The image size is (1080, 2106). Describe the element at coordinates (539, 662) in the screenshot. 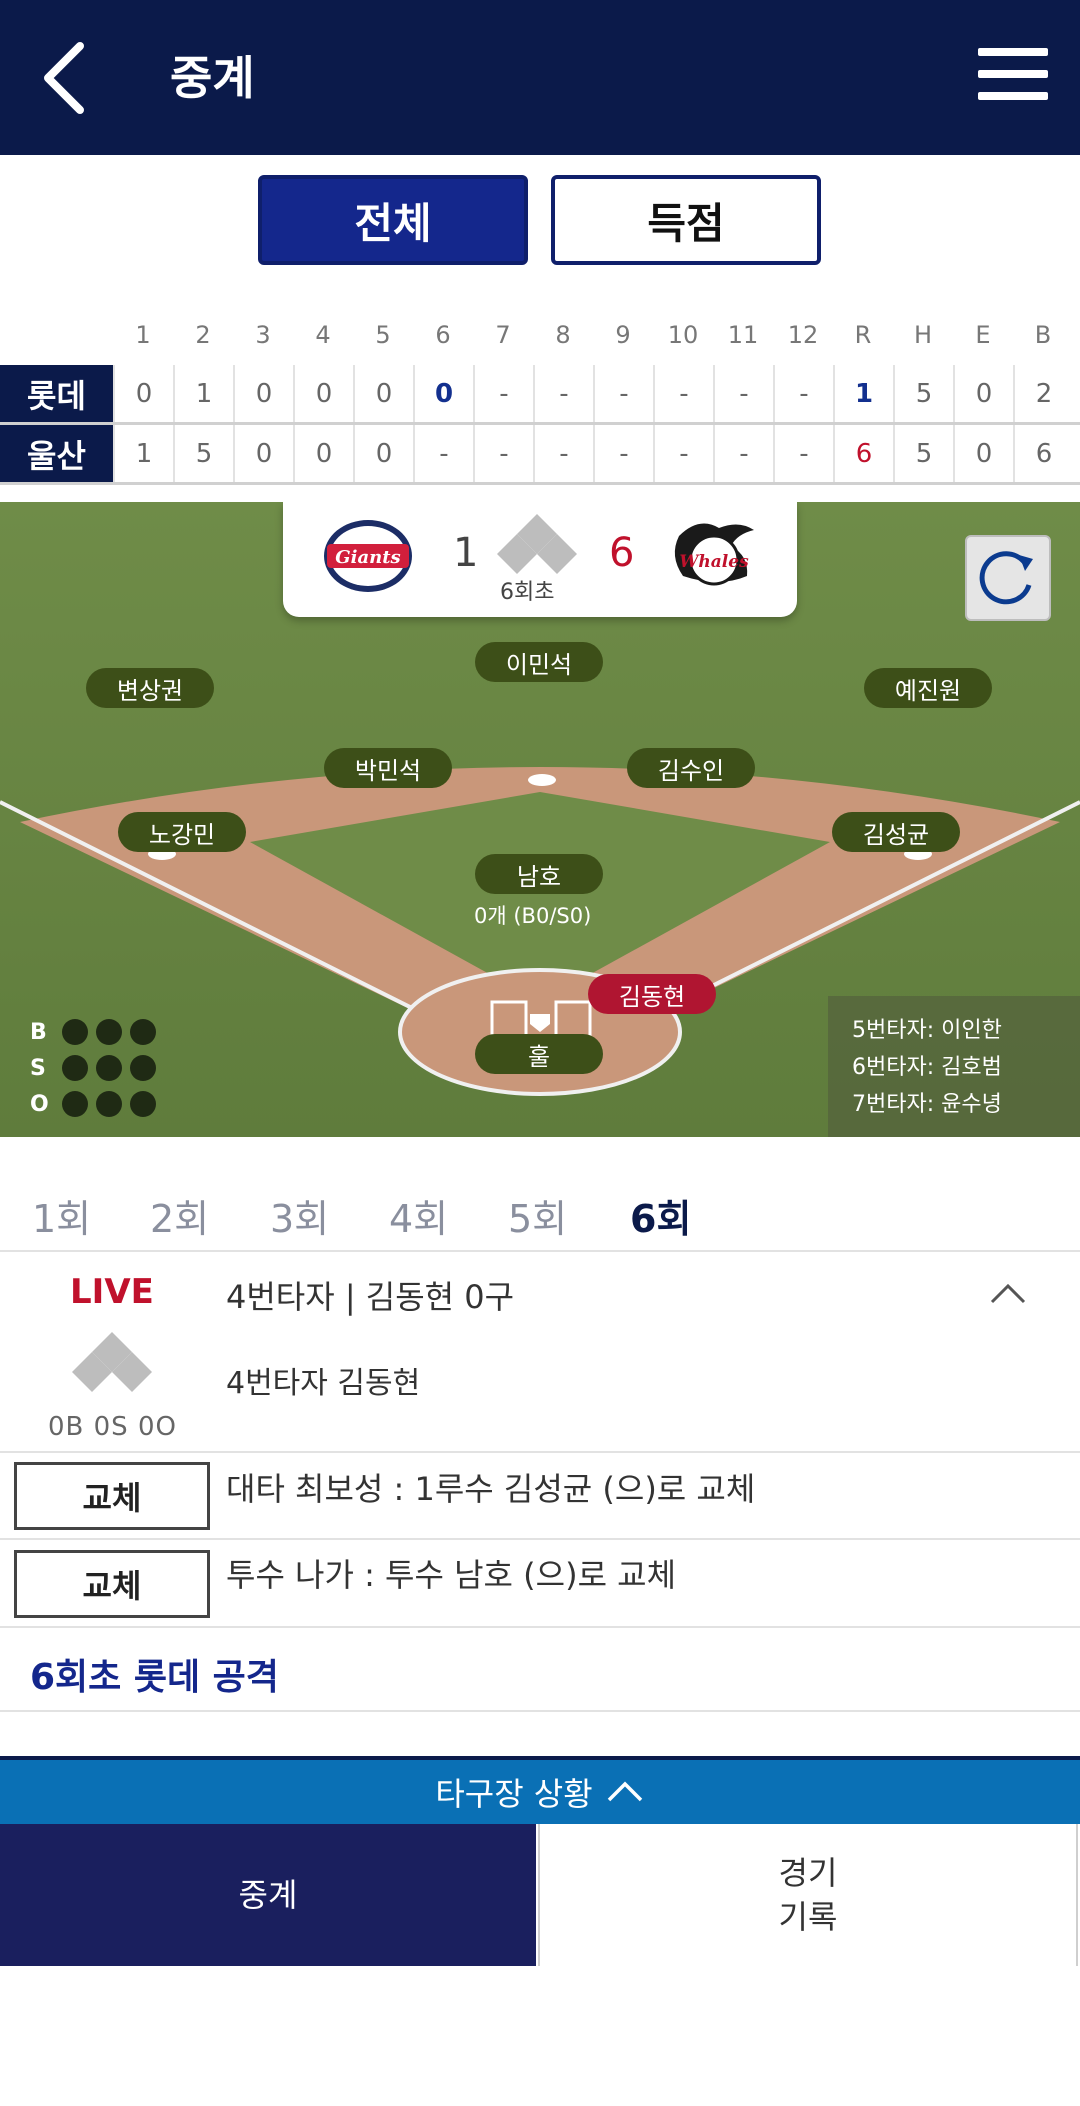

I see `fielder-center-field: 이민석` at that location.